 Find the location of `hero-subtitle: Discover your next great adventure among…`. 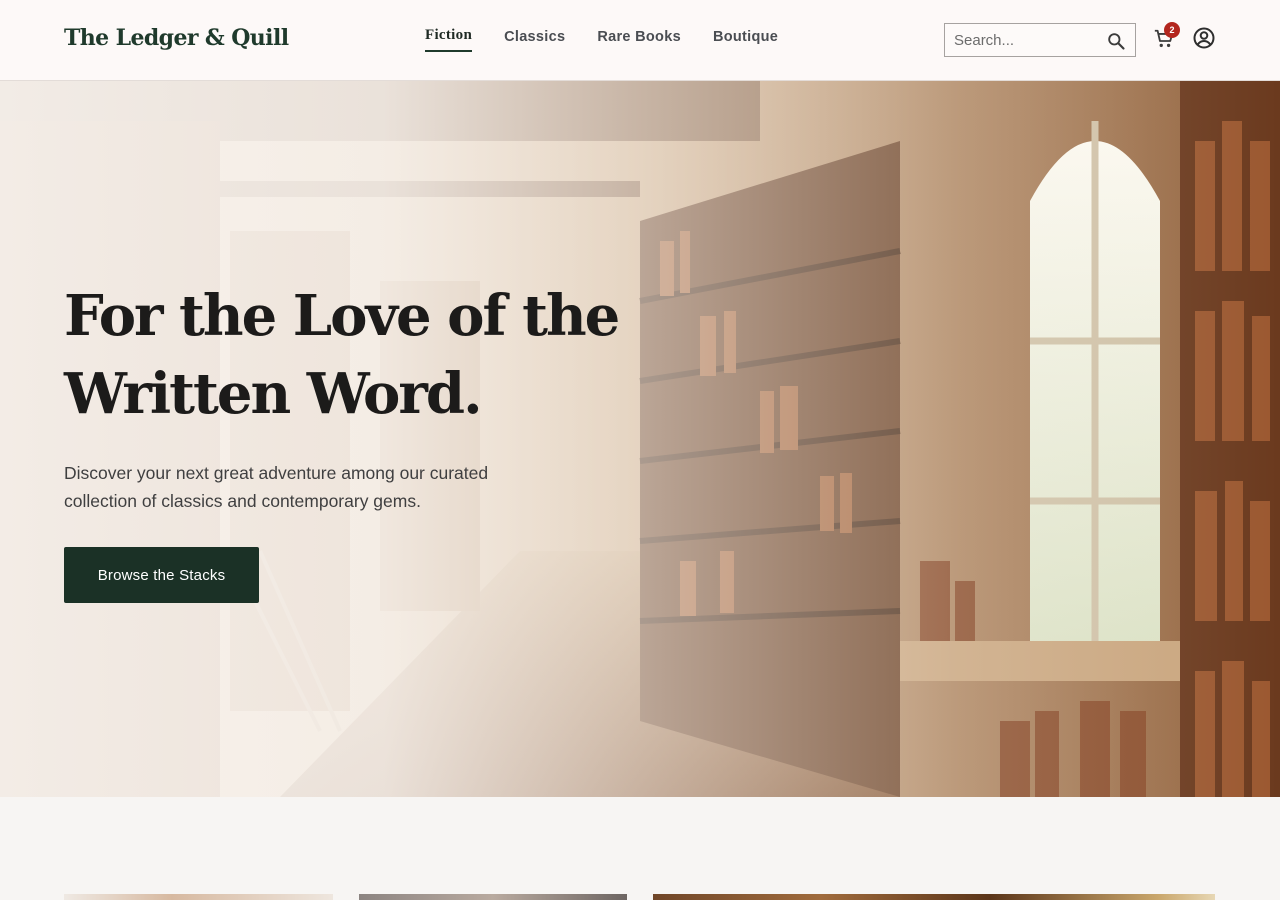

hero-subtitle: Discover your next great adventure among… is located at coordinates (276, 487).